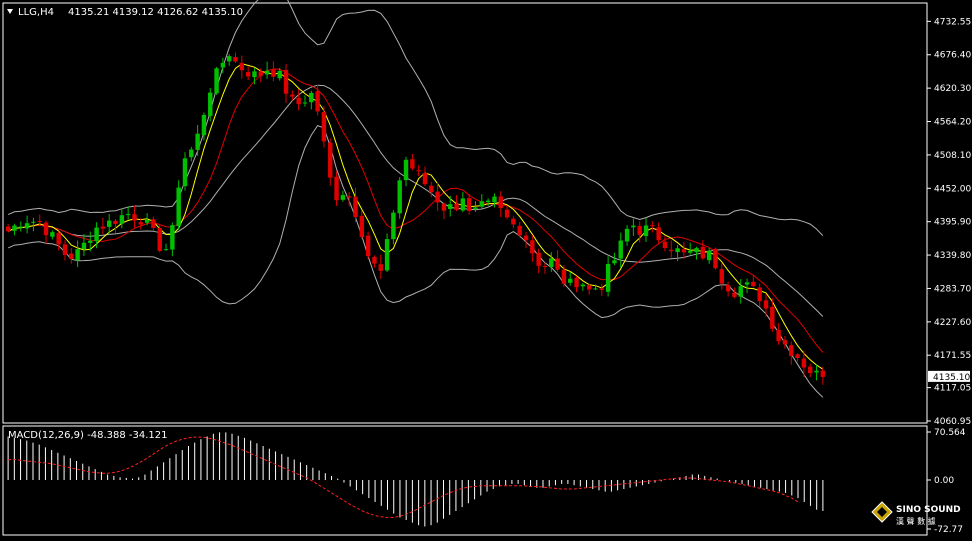 The width and height of the screenshot is (972, 541). I want to click on price-tick-label: 4676.40, so click(952, 56).